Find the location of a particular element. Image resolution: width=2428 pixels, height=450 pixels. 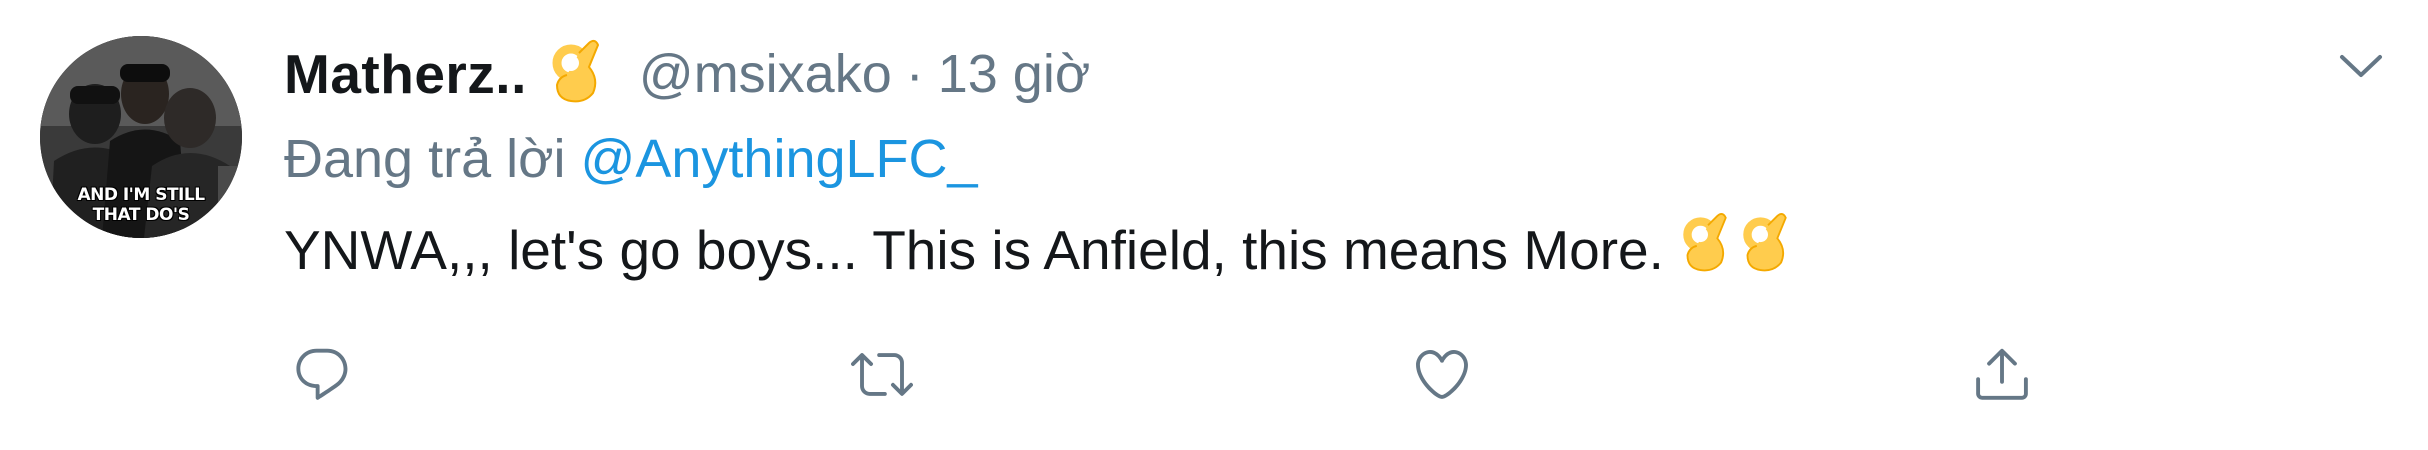

share-icon is located at coordinates (2002, 374).